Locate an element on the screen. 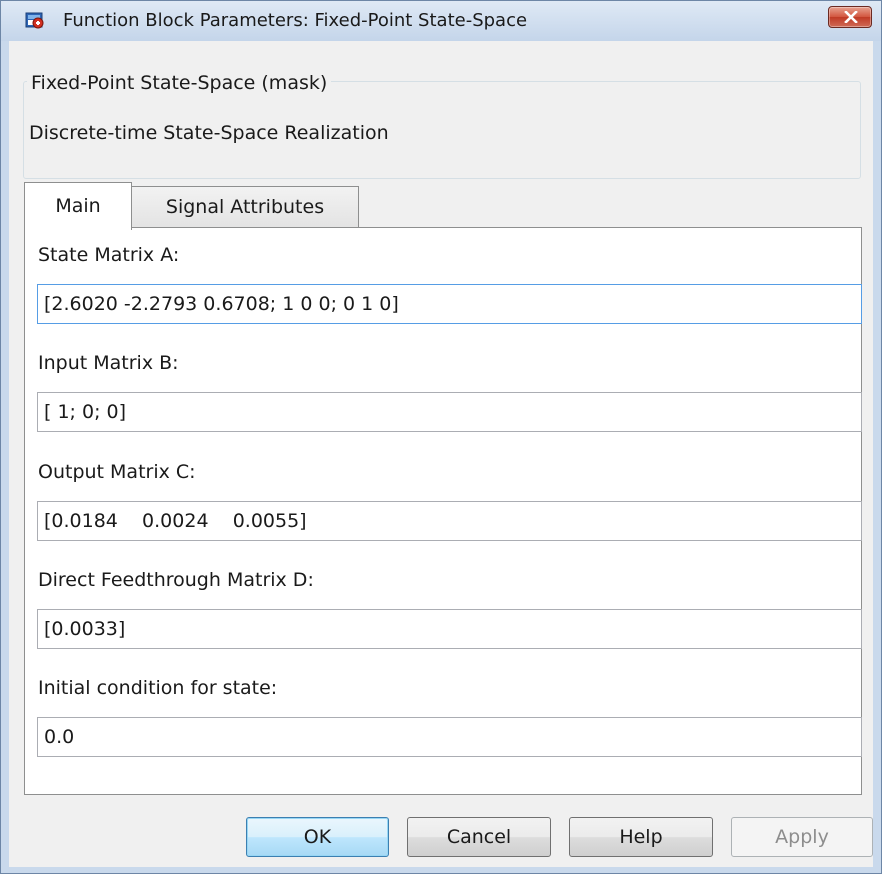  help-button: Help is located at coordinates (641, 837).